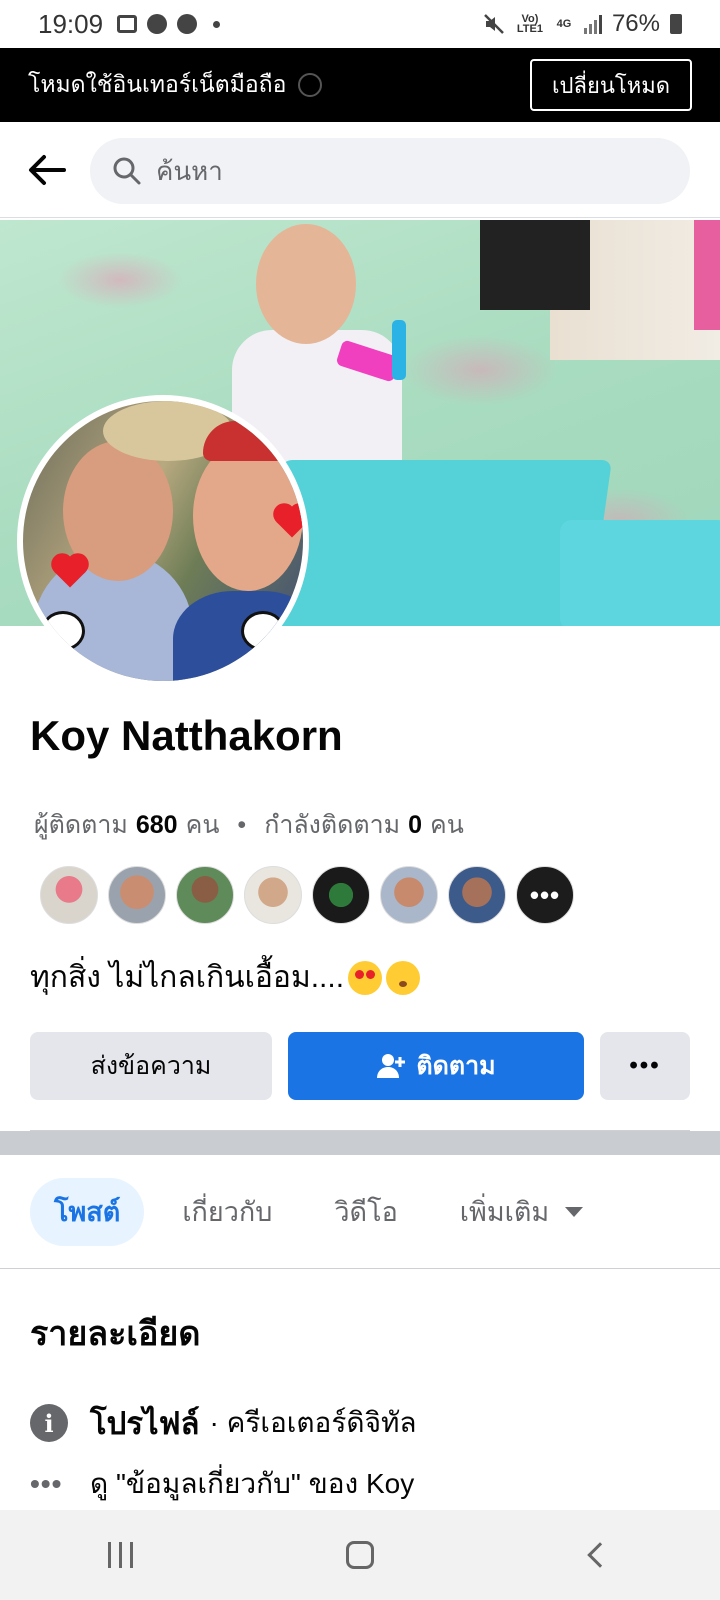 This screenshot has width=720, height=1600. I want to click on recent-apps-icon, so click(120, 1555).